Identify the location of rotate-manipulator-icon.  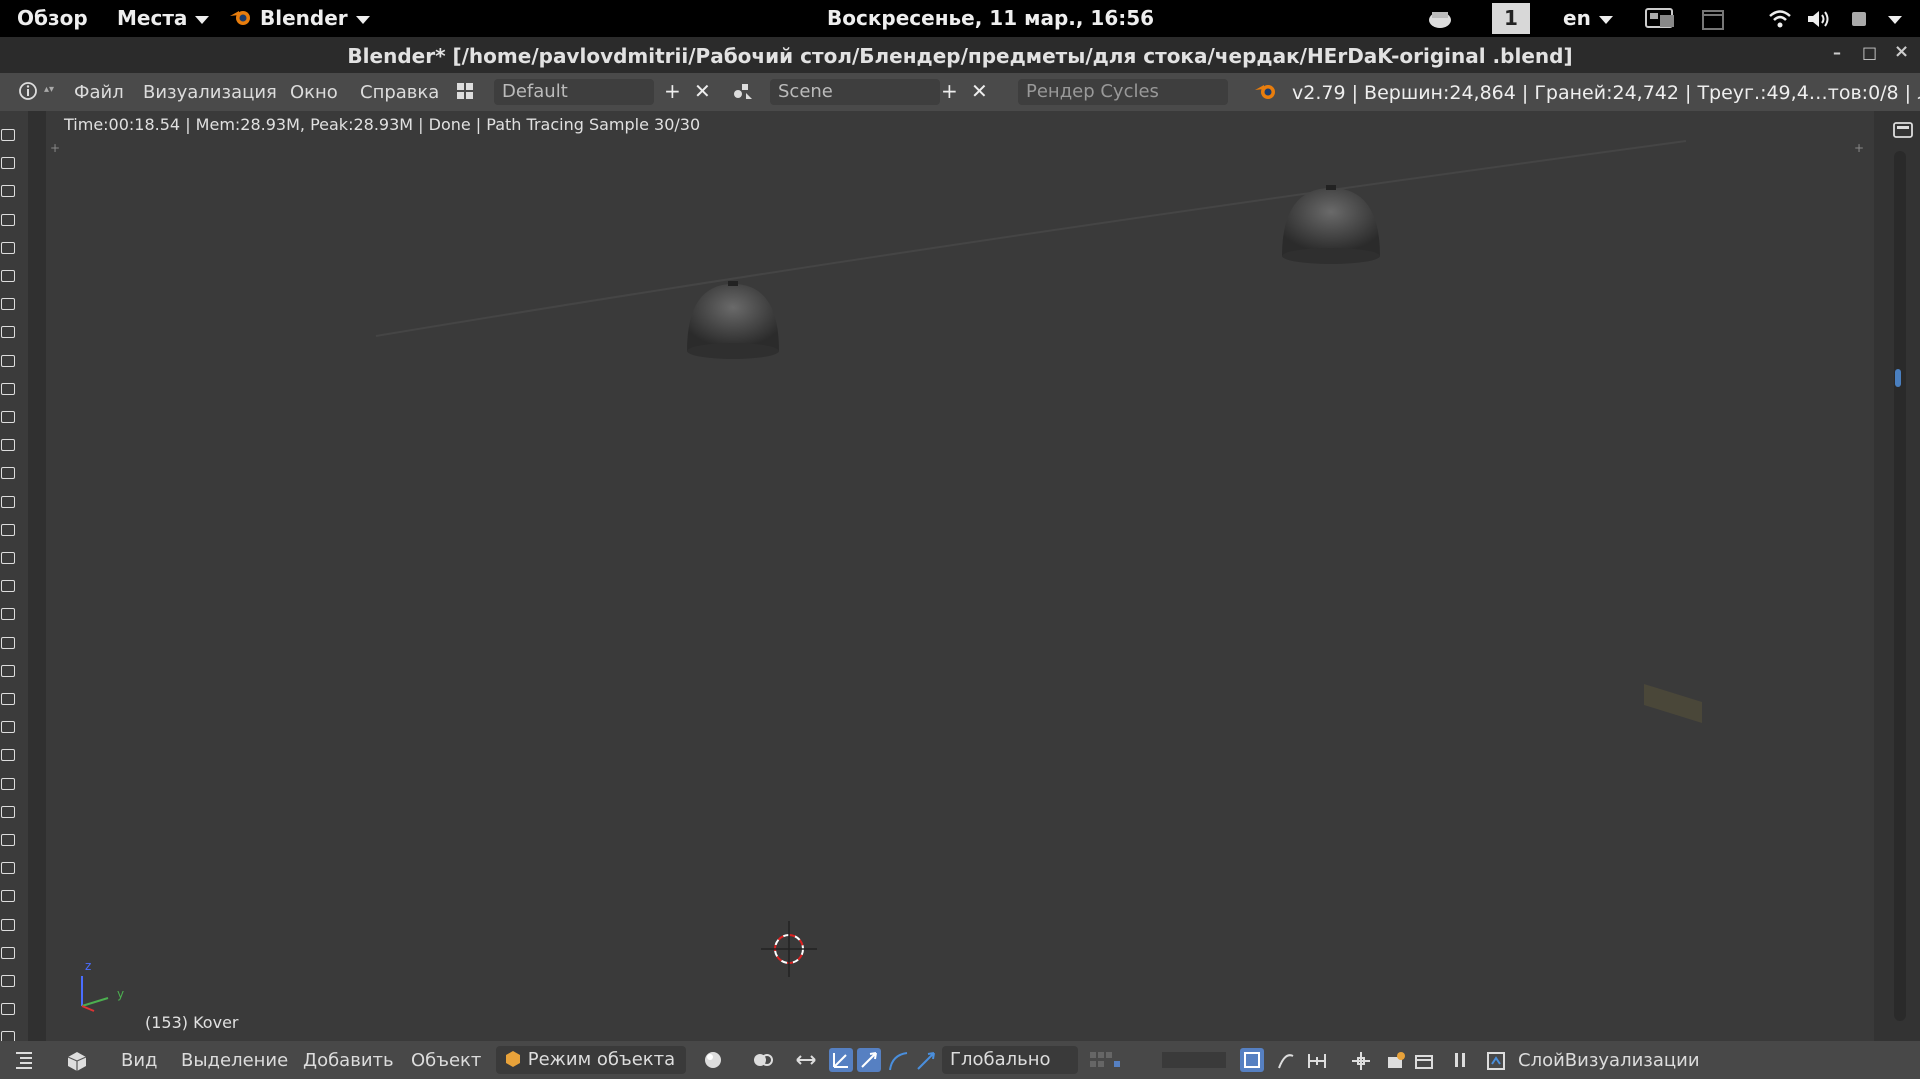
(869, 1060).